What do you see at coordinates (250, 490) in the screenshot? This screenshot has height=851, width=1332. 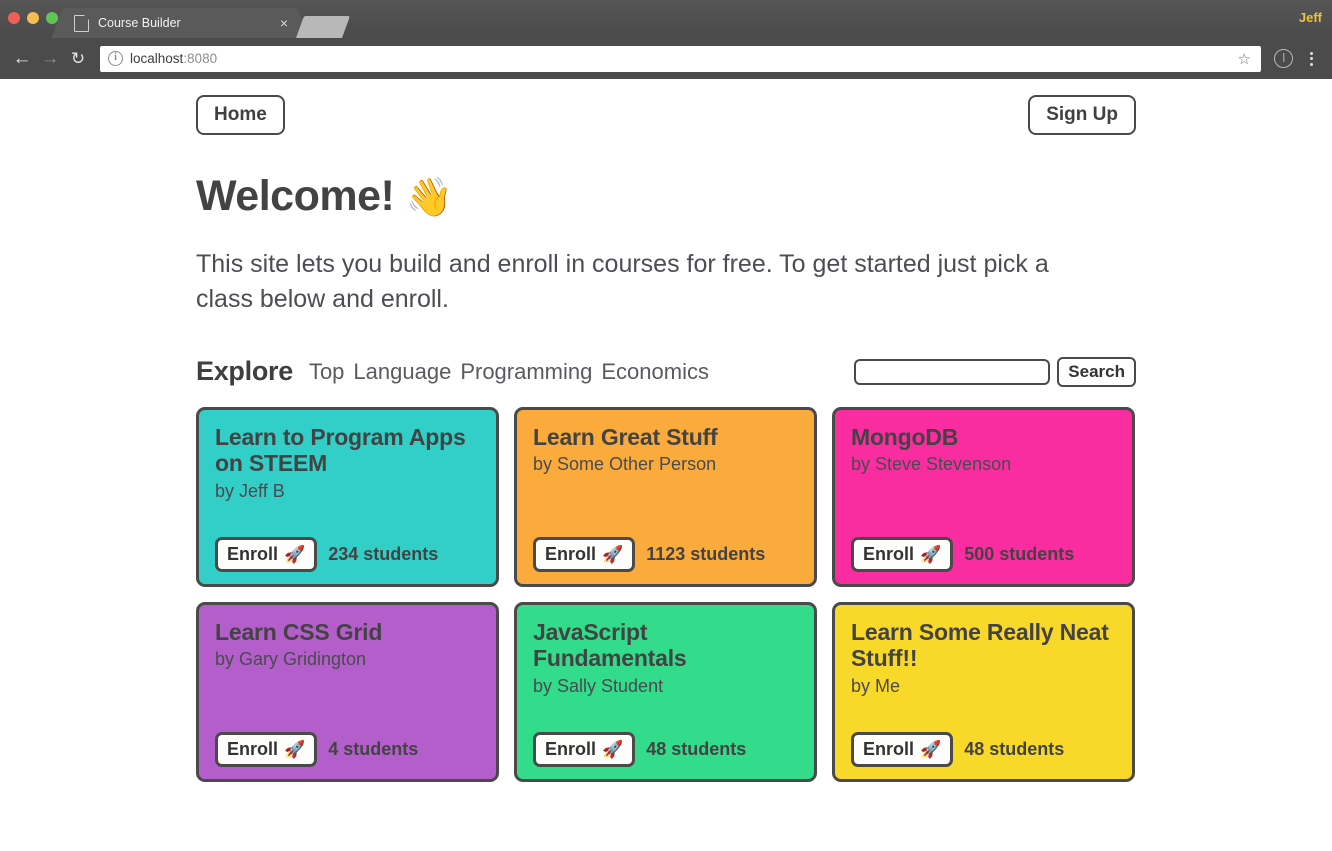 I see `course-author: by Jeff B` at bounding box center [250, 490].